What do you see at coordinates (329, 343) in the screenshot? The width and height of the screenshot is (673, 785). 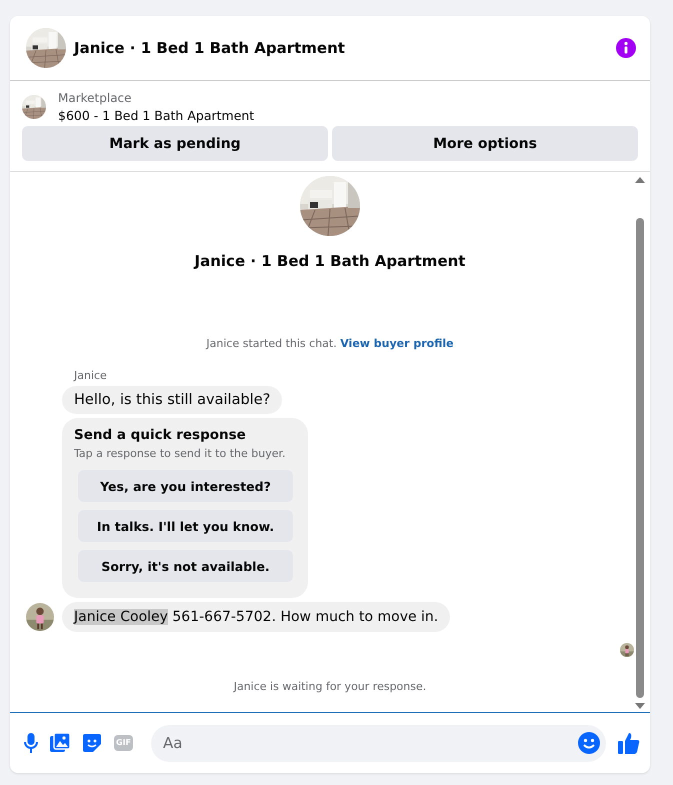 I see `chat-started-notice: Janice started this chat. View buyer profile` at bounding box center [329, 343].